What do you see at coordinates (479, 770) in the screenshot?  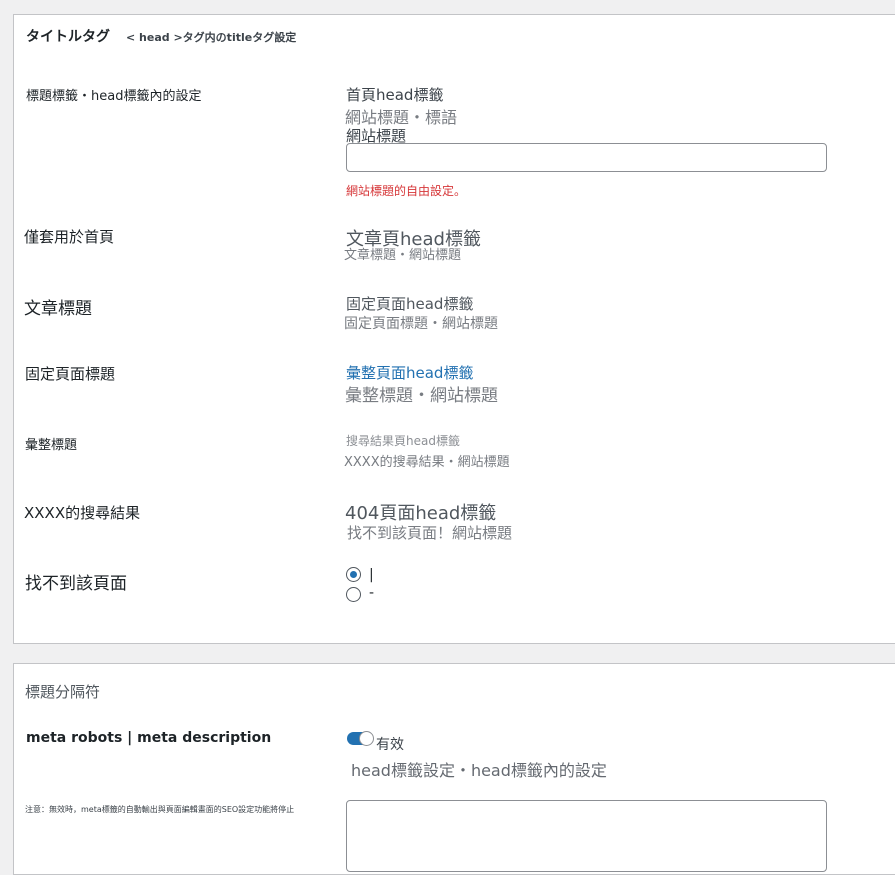 I see `meta-heading: head標籤設定・head標籤內的設定` at bounding box center [479, 770].